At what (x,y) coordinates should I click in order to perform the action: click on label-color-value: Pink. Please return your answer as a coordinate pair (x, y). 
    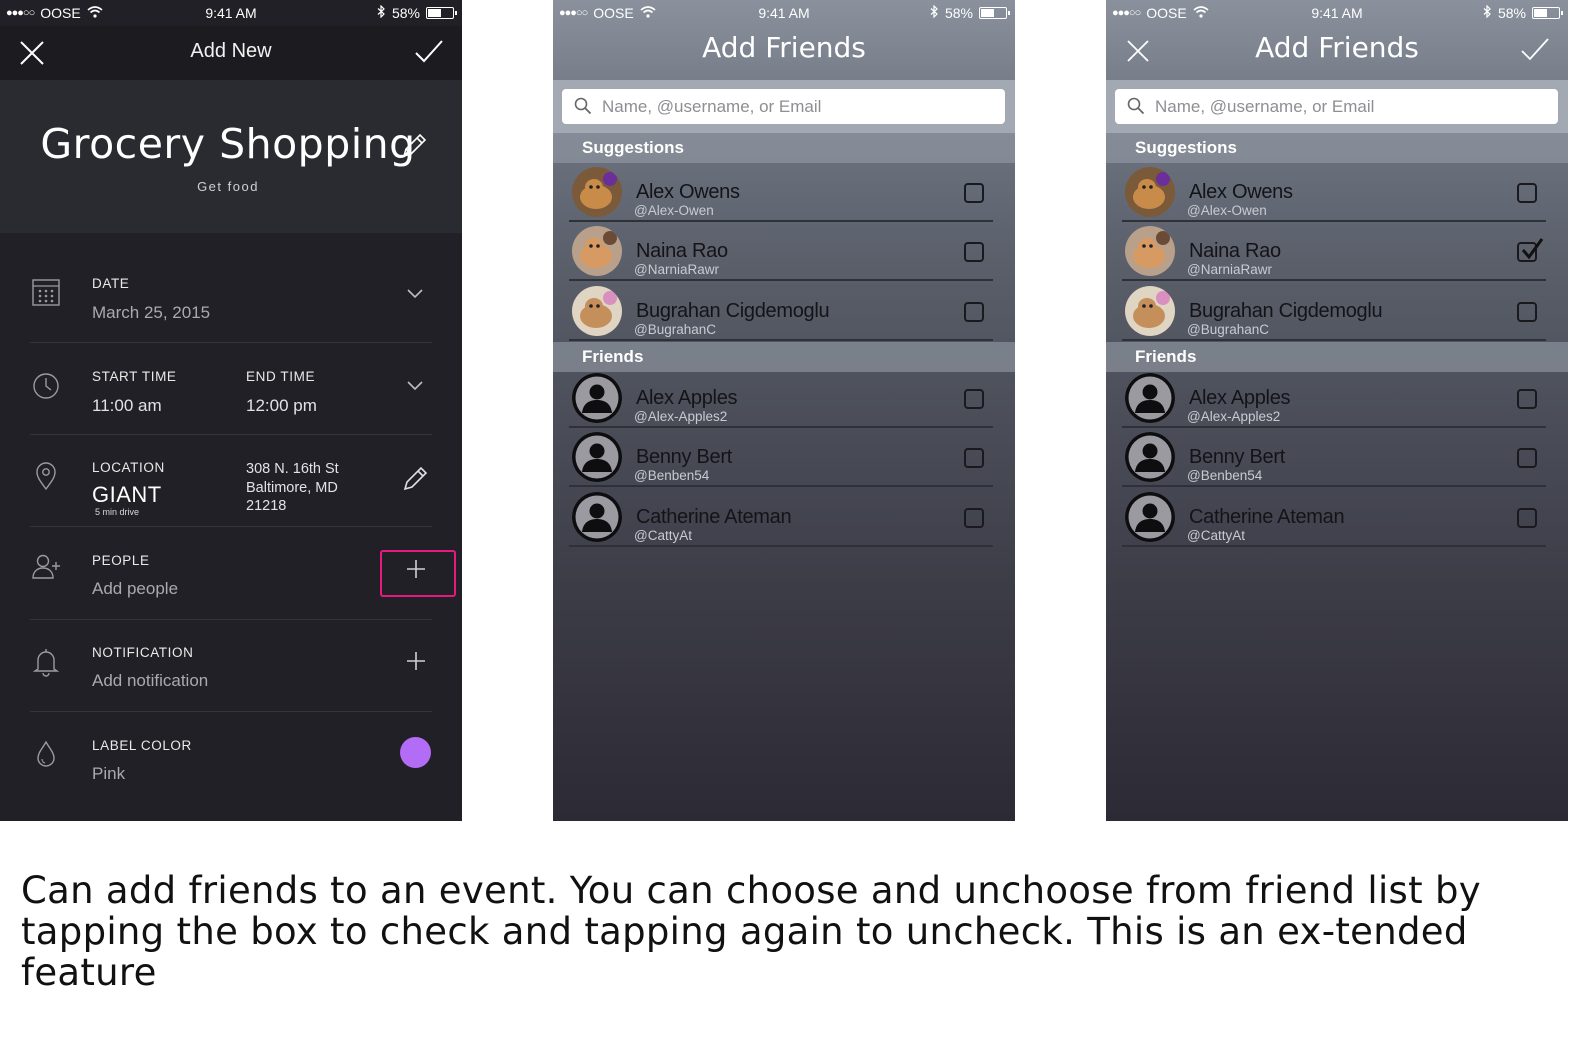
    Looking at the image, I should click on (109, 773).